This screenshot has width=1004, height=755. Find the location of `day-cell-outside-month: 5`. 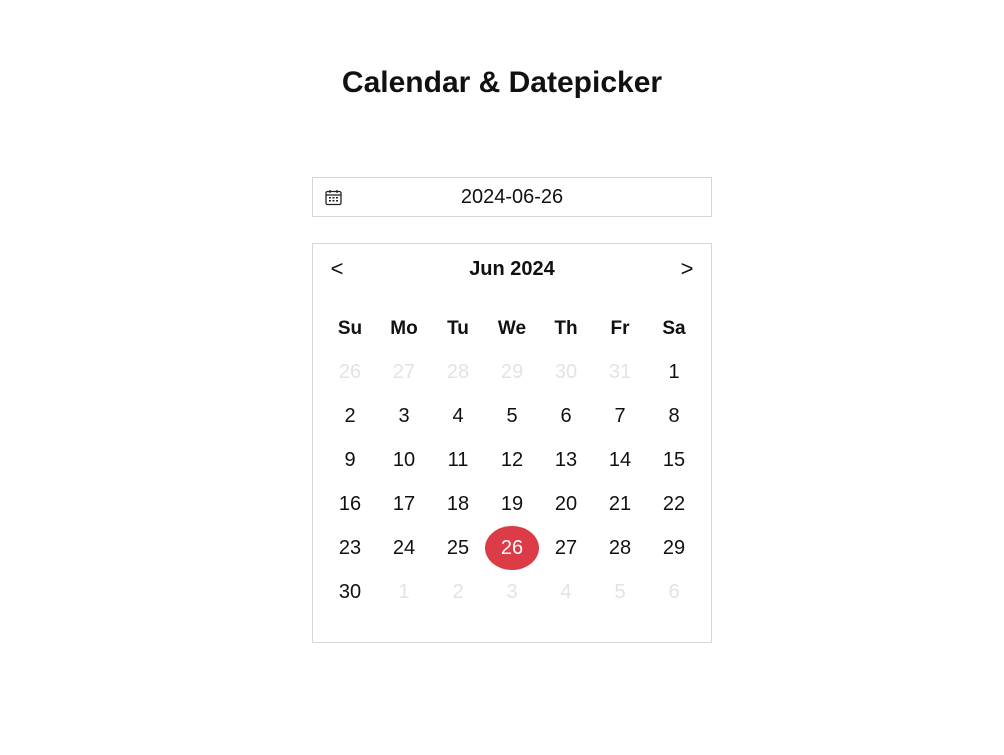

day-cell-outside-month: 5 is located at coordinates (620, 592).